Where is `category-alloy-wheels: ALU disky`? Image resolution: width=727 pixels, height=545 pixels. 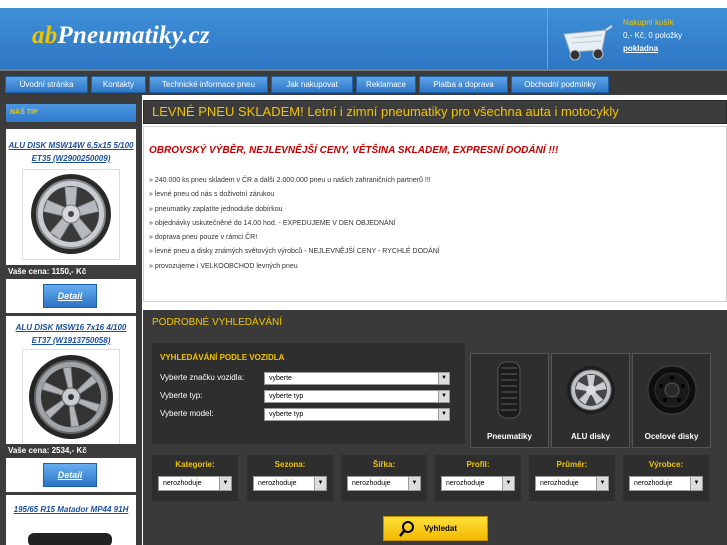 category-alloy-wheels: ALU disky is located at coordinates (590, 400).